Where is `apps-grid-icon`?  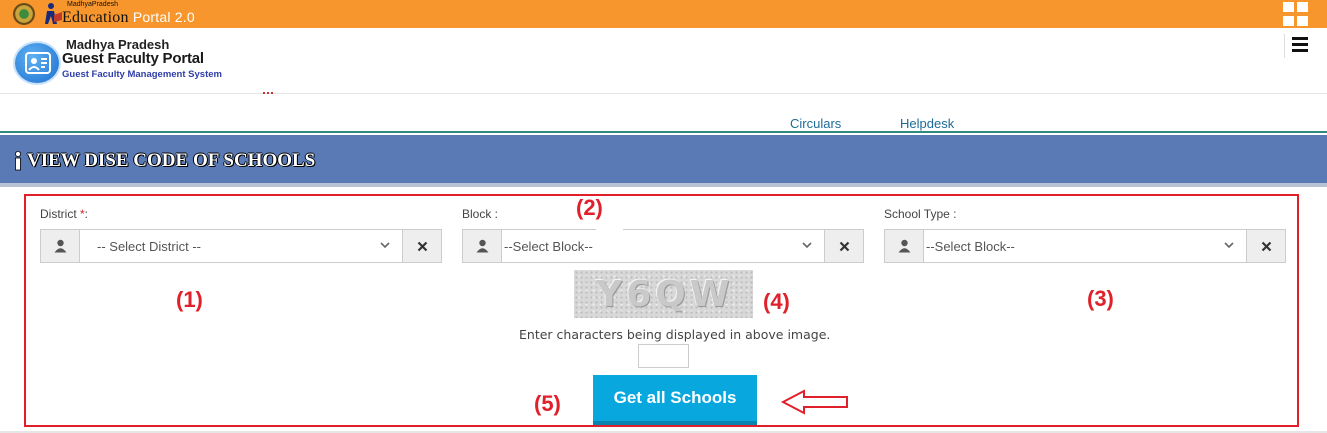
apps-grid-icon is located at coordinates (1295, 14).